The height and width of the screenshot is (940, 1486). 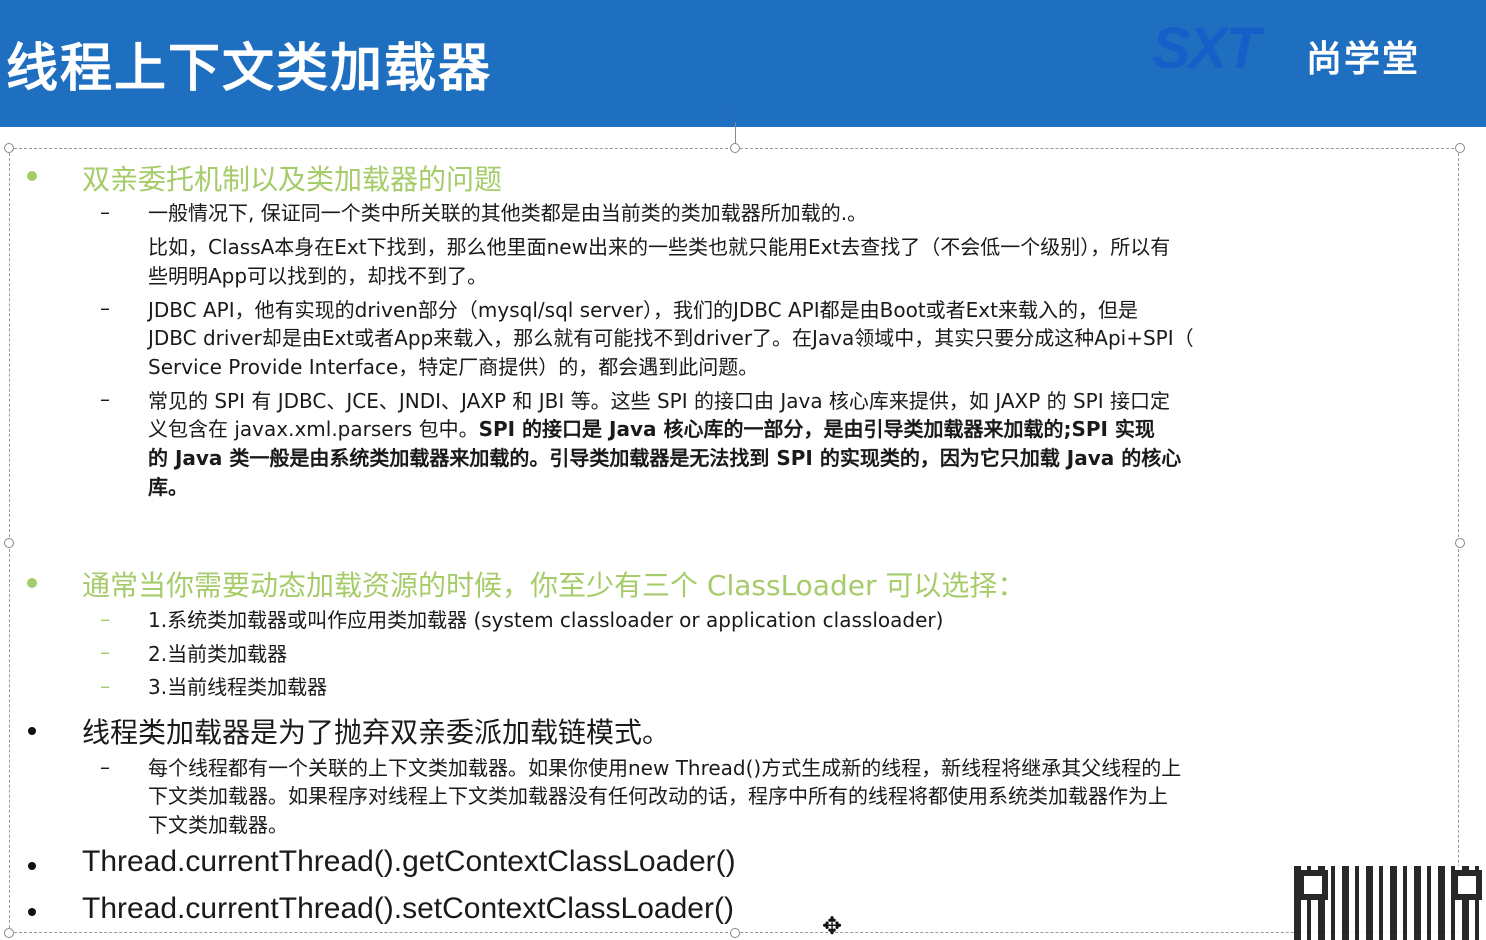 I want to click on section1-heading: 双亲委托机制以及类加载器的问题, so click(x=292, y=179).